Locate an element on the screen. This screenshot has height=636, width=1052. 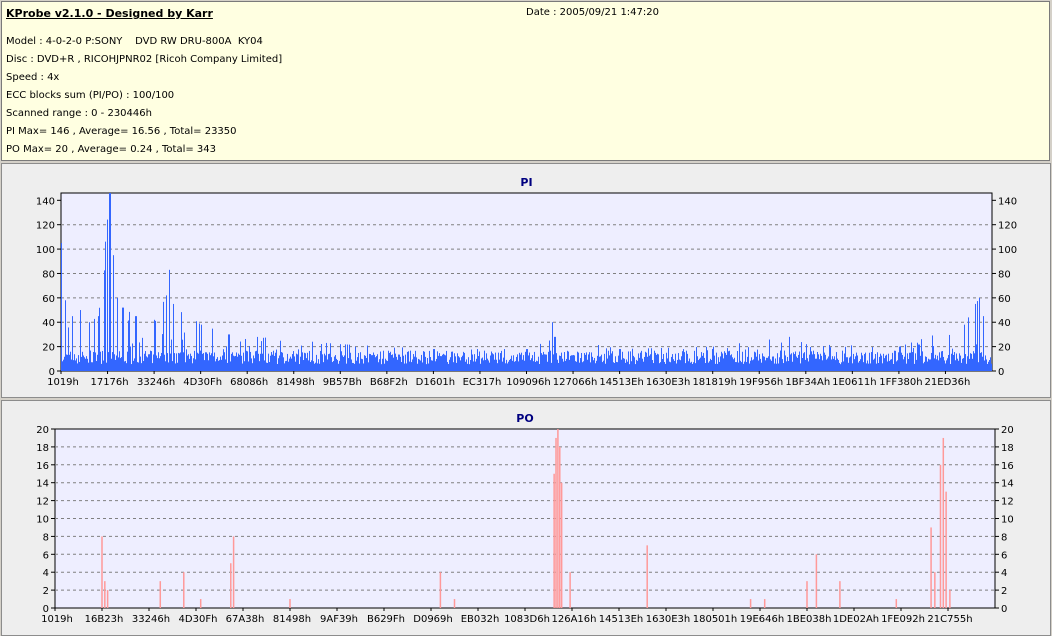
x-tick-label: 33246h is located at coordinates (151, 619).